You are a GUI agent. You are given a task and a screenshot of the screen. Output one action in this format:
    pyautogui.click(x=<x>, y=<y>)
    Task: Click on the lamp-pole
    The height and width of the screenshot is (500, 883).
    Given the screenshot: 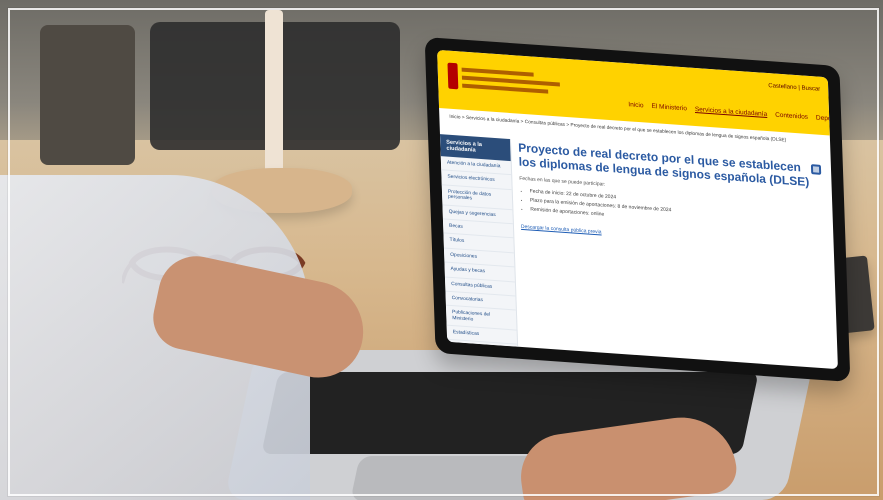 What is the action you would take?
    pyautogui.click(x=274, y=95)
    